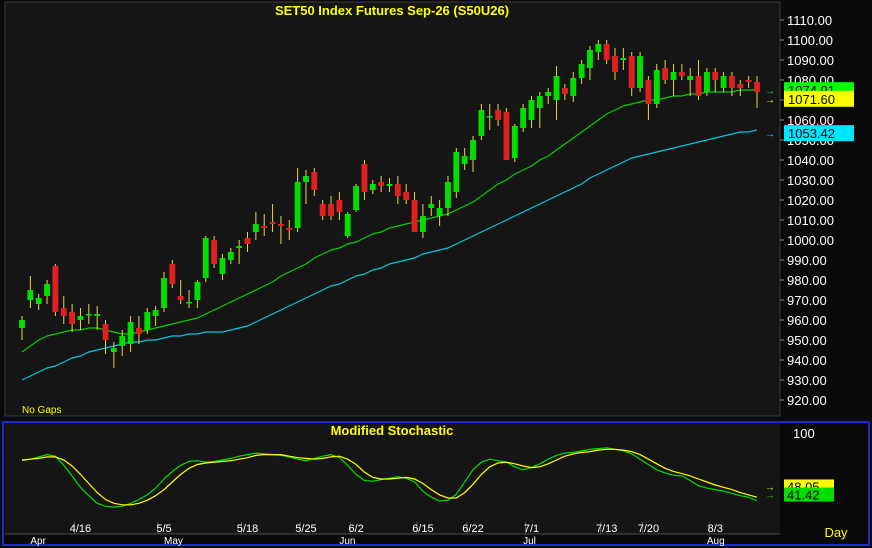 The width and height of the screenshot is (872, 548). What do you see at coordinates (355, 529) in the screenshot?
I see `date-tick-label: 6/2` at bounding box center [355, 529].